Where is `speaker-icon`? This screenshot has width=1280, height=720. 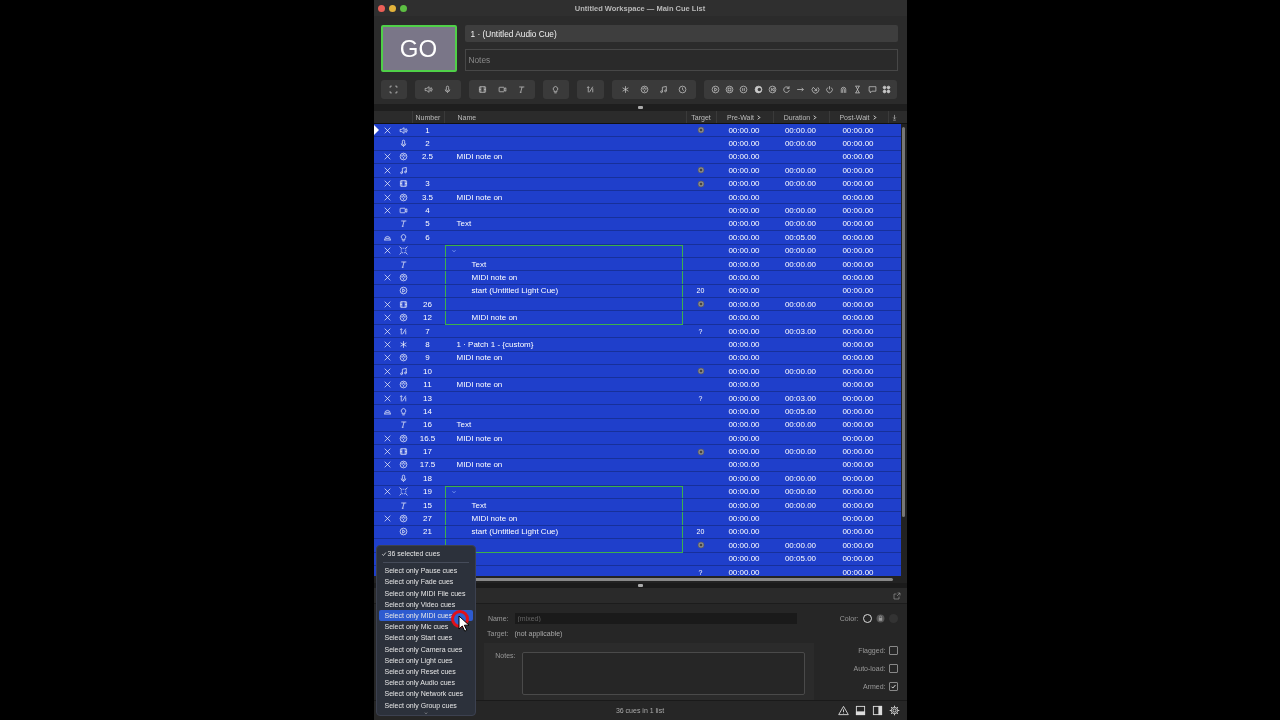 speaker-icon is located at coordinates (429, 89).